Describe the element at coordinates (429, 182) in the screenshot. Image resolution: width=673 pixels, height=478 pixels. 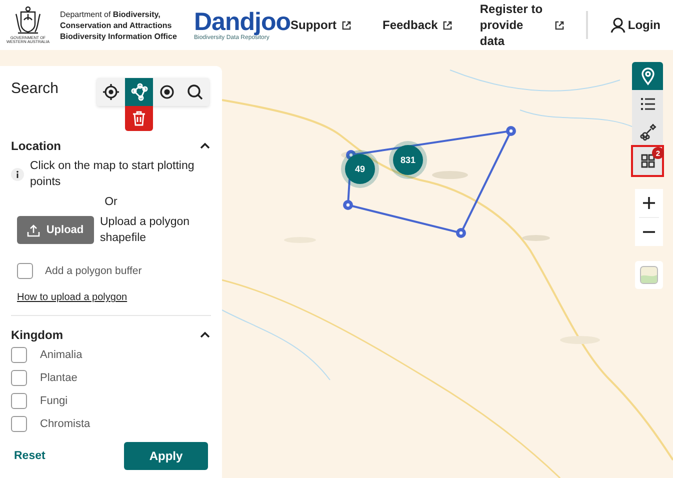
I see `polygon-drawing` at that location.